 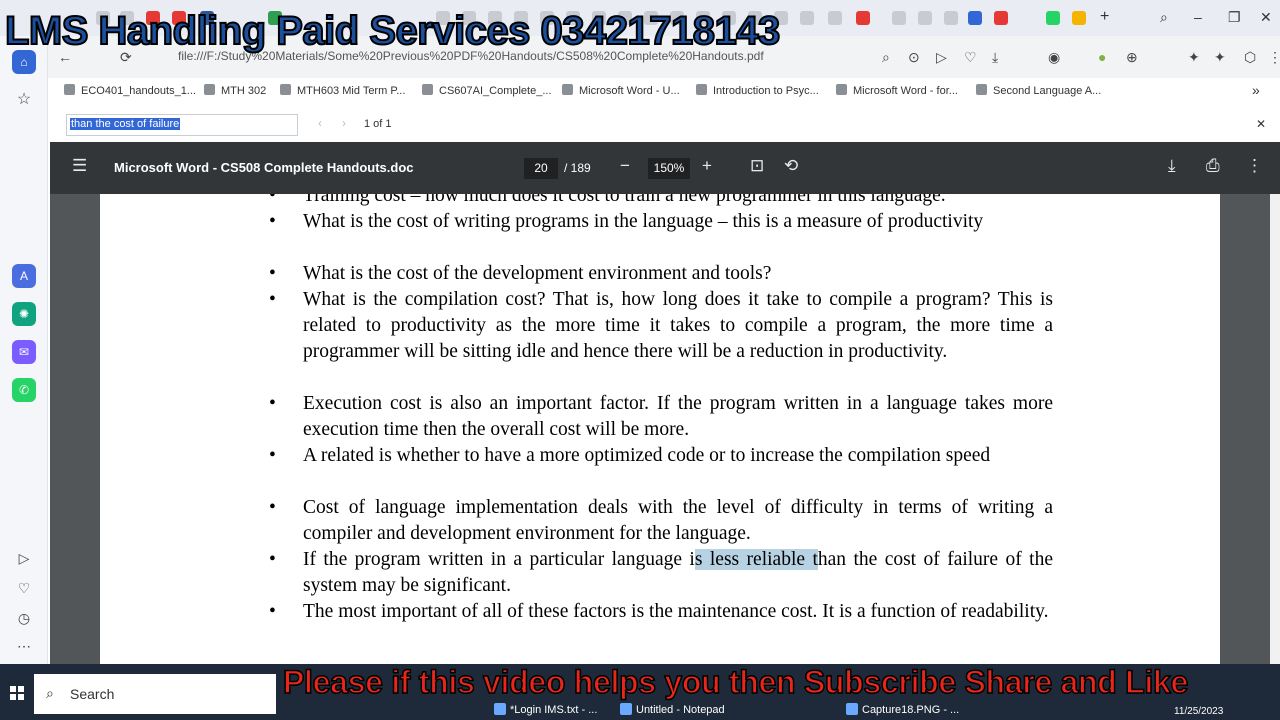 What do you see at coordinates (1104, 17) in the screenshot?
I see `new-tab-icon: +` at bounding box center [1104, 17].